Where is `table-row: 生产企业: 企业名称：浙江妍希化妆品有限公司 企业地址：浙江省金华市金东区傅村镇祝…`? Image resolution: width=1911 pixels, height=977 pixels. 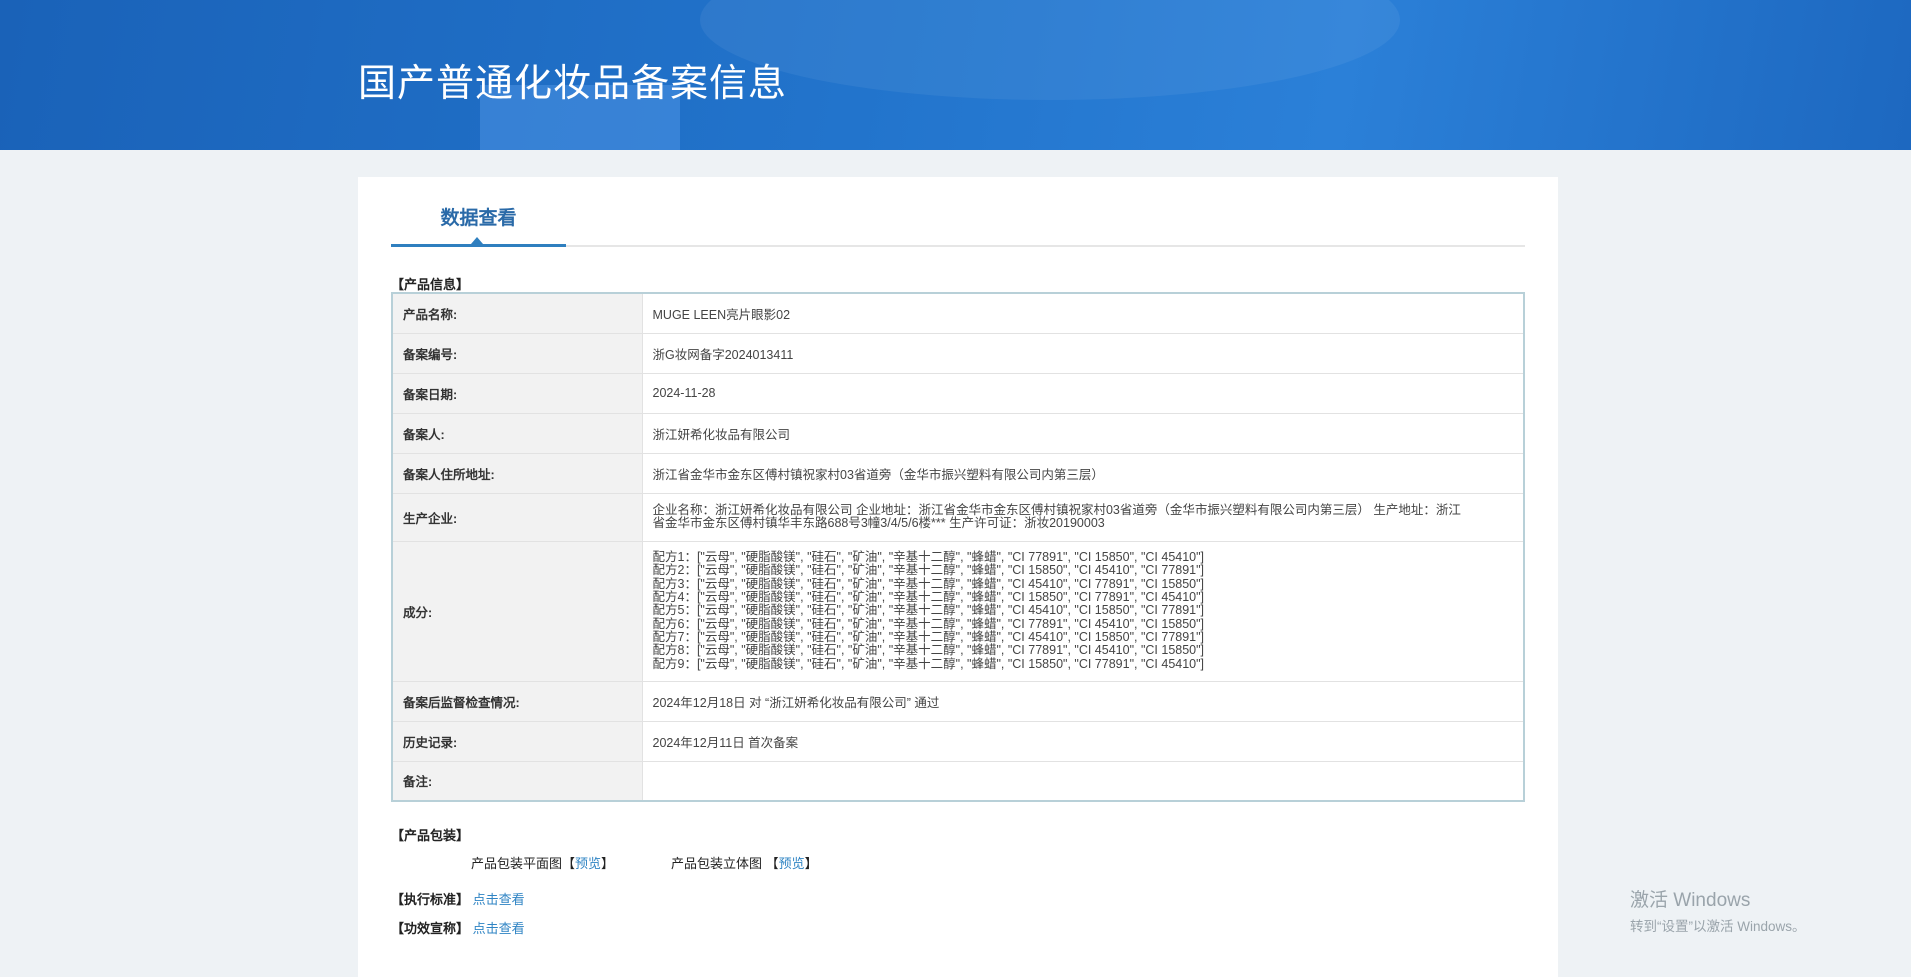 table-row: 生产企业: 企业名称：浙江妍希化妆品有限公司 企业地址：浙江省金华市金东区傅村镇祝… is located at coordinates (958, 517).